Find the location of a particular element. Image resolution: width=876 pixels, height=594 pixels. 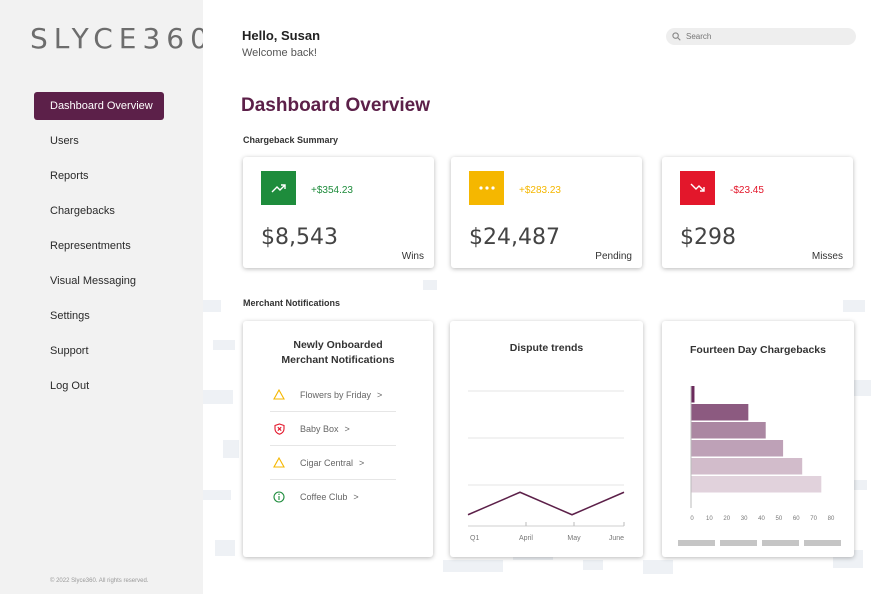

wins-amount: $8,543 is located at coordinates (299, 237).